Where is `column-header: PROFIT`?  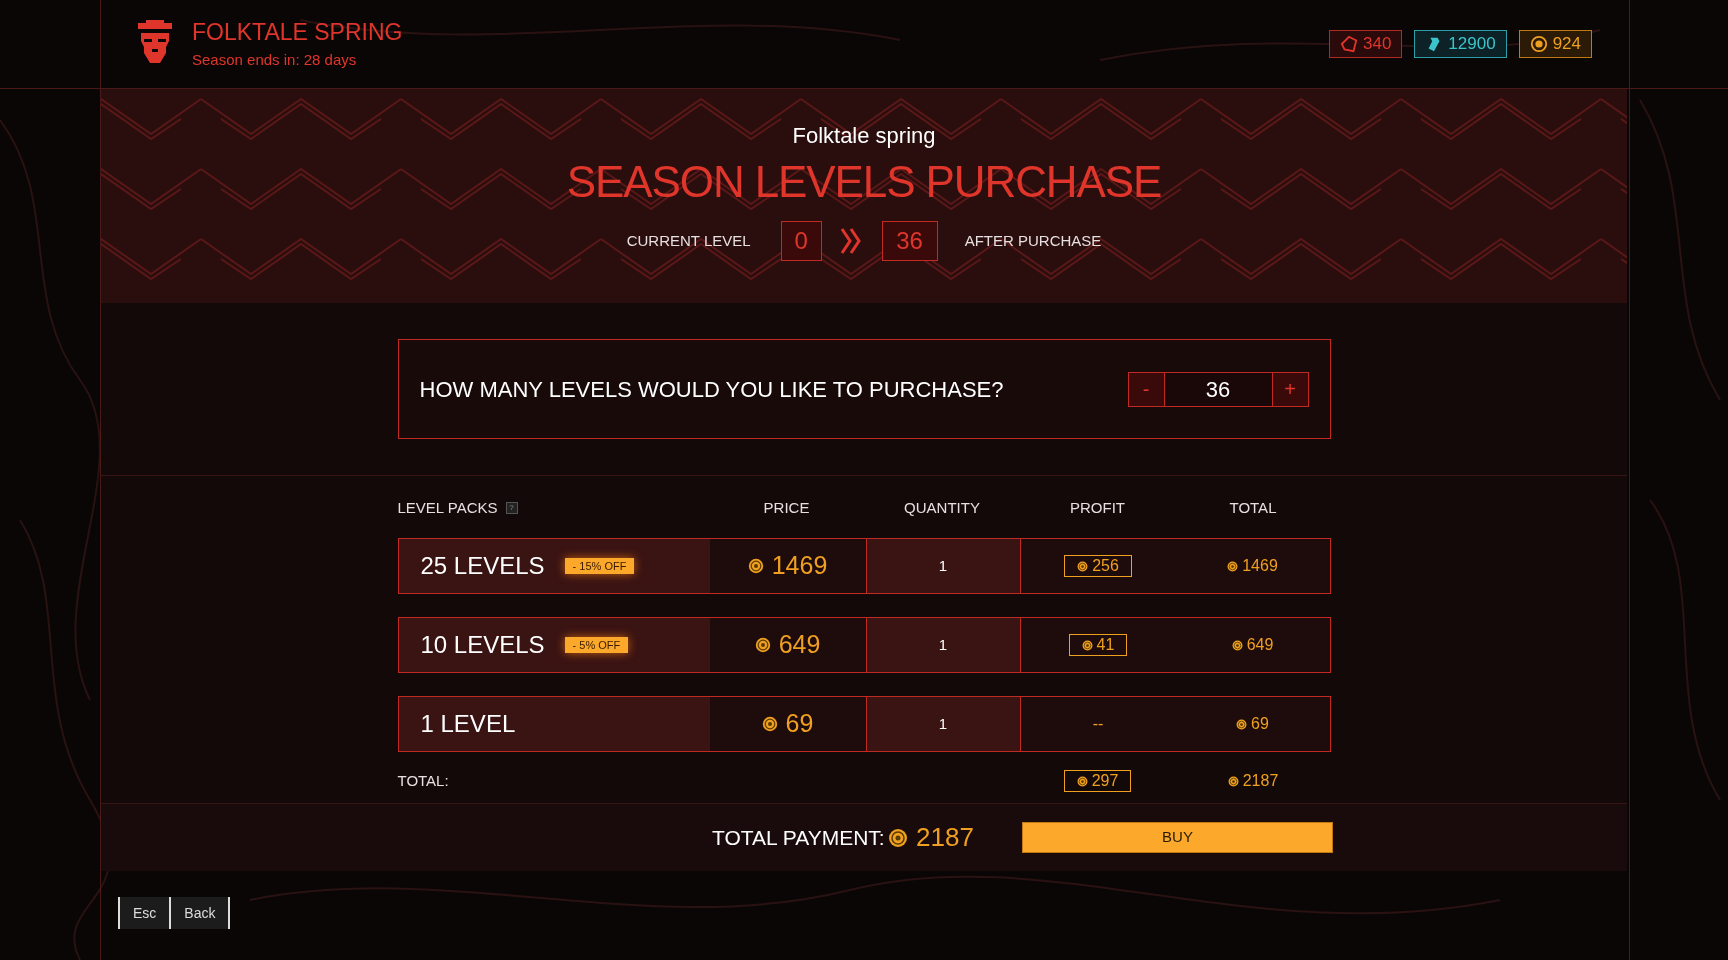
column-header: PROFIT is located at coordinates (1097, 507).